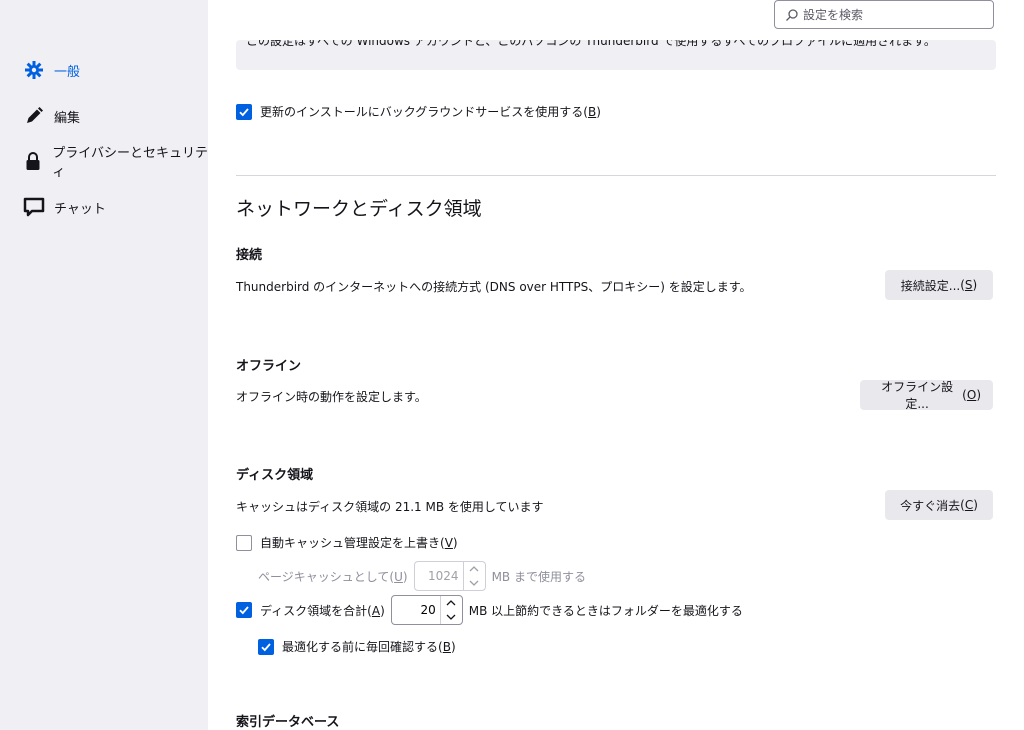 This screenshot has height=730, width=1024. Describe the element at coordinates (369, 647) in the screenshot. I see `confirm-compact-label: 最適化する前に毎回確認する(B)` at that location.